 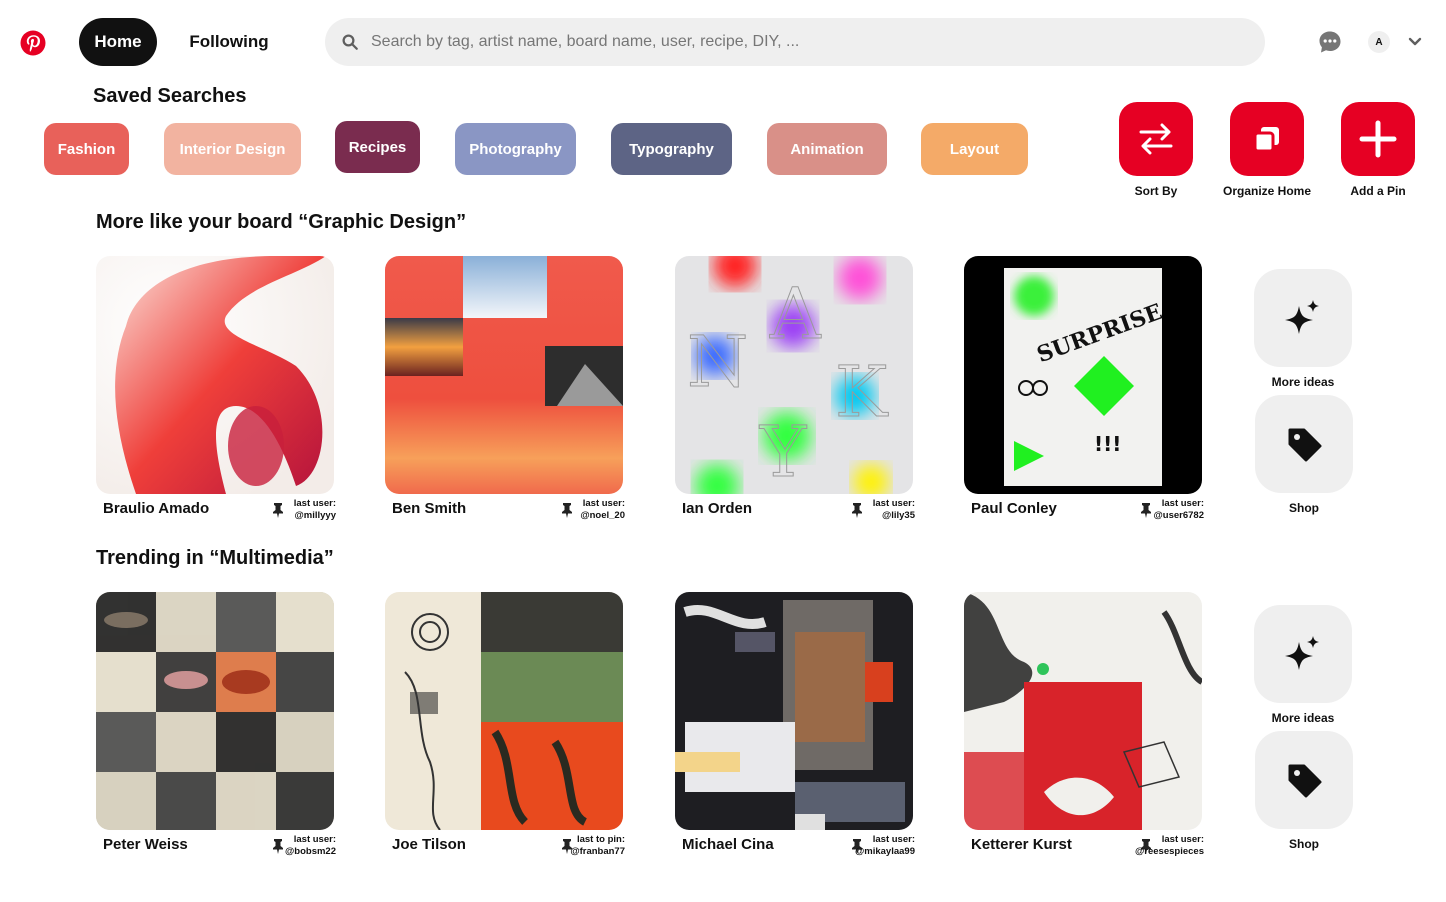 What do you see at coordinates (801, 42) in the screenshot?
I see `search-input` at bounding box center [801, 42].